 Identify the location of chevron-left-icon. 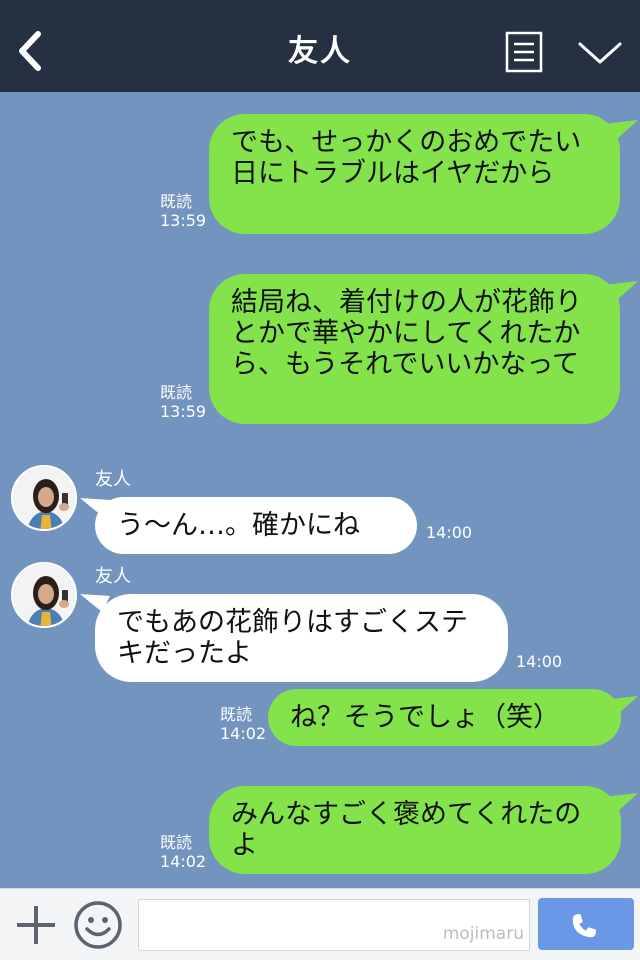
(30, 51).